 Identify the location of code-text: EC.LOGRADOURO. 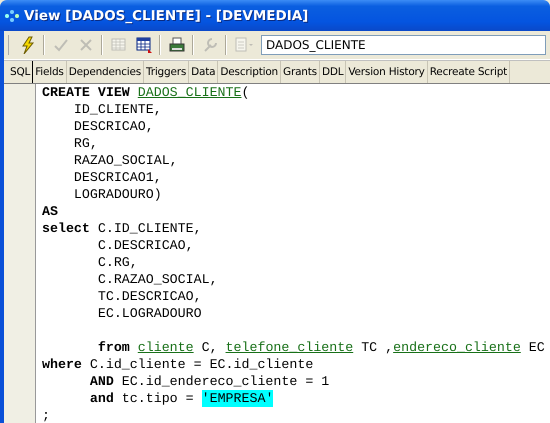
(149, 313).